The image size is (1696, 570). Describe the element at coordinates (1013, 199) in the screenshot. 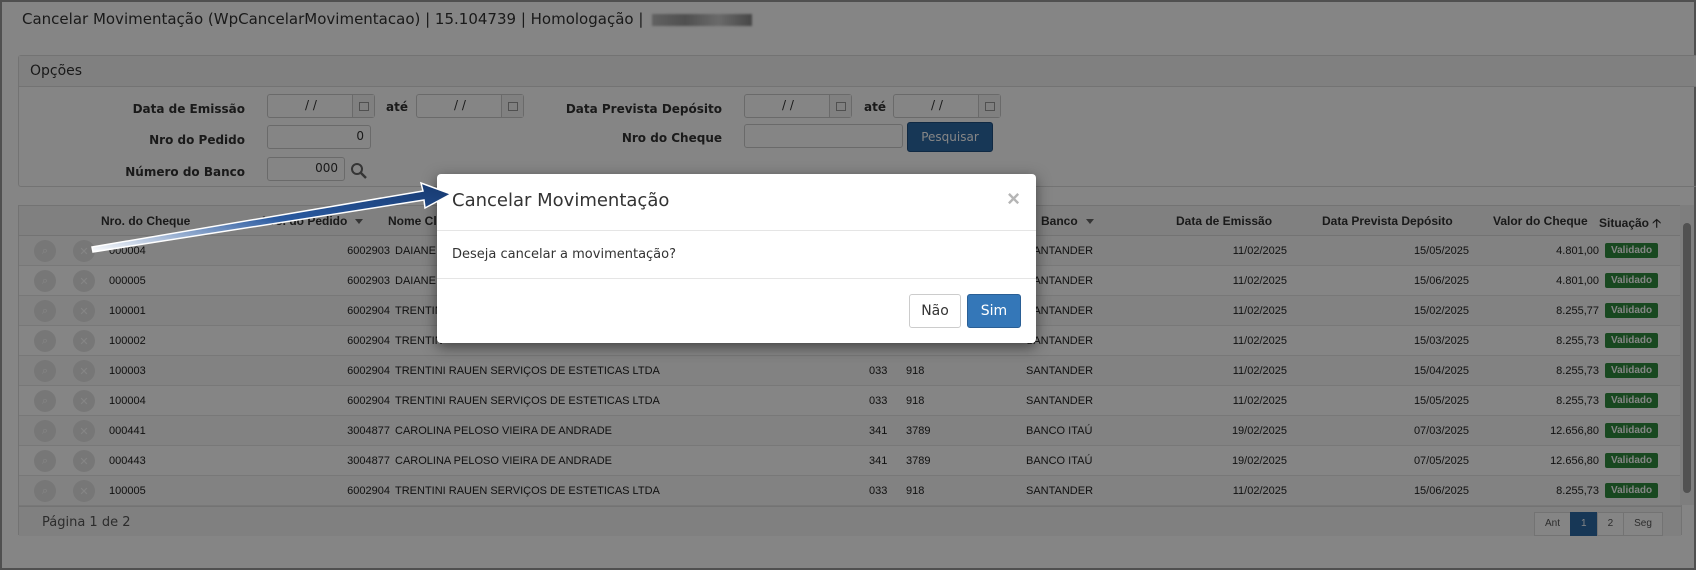

I see `close-icon: ×` at that location.